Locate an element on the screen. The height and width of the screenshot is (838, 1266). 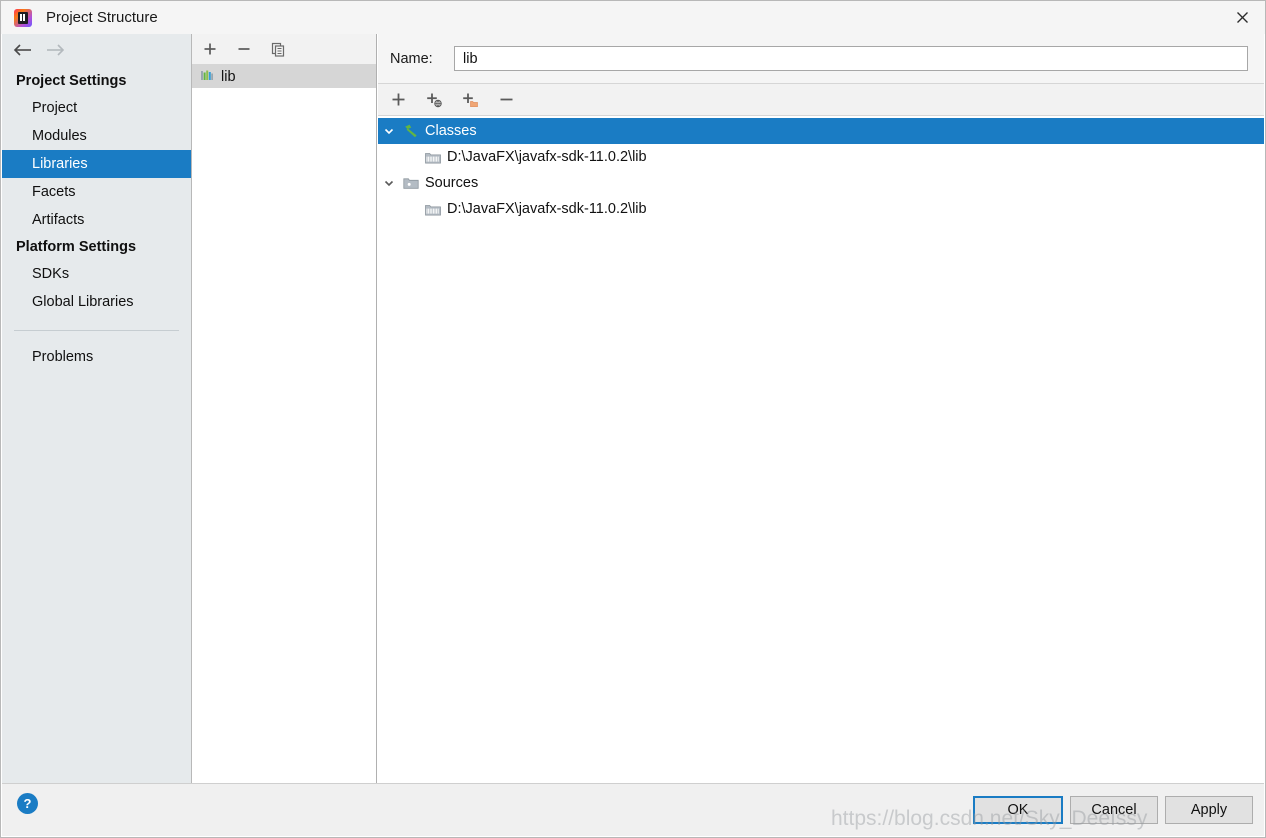
back-arrow-icon is located at coordinates (22, 51).